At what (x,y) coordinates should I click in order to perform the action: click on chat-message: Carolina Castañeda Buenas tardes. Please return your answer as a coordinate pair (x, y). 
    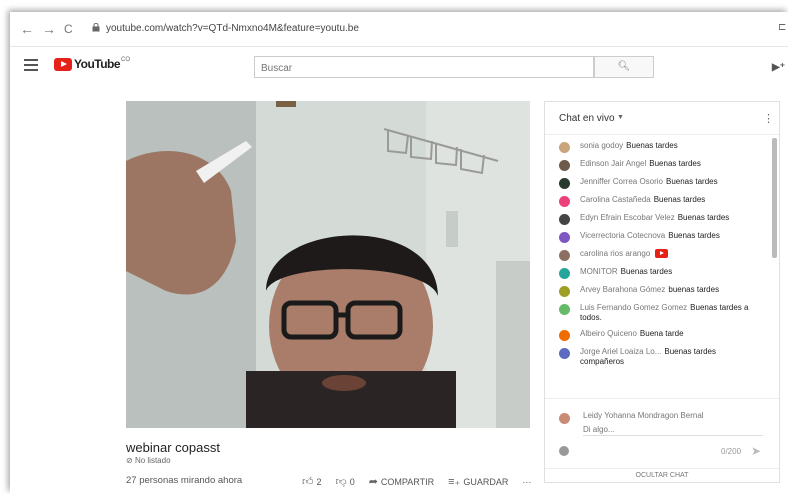
    Looking at the image, I should click on (662, 201).